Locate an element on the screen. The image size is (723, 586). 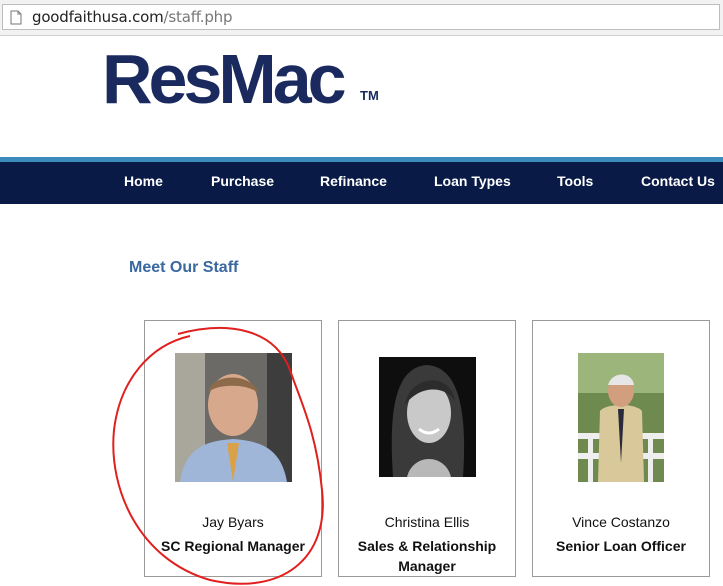
nav-refinance: Refinance is located at coordinates (353, 181).